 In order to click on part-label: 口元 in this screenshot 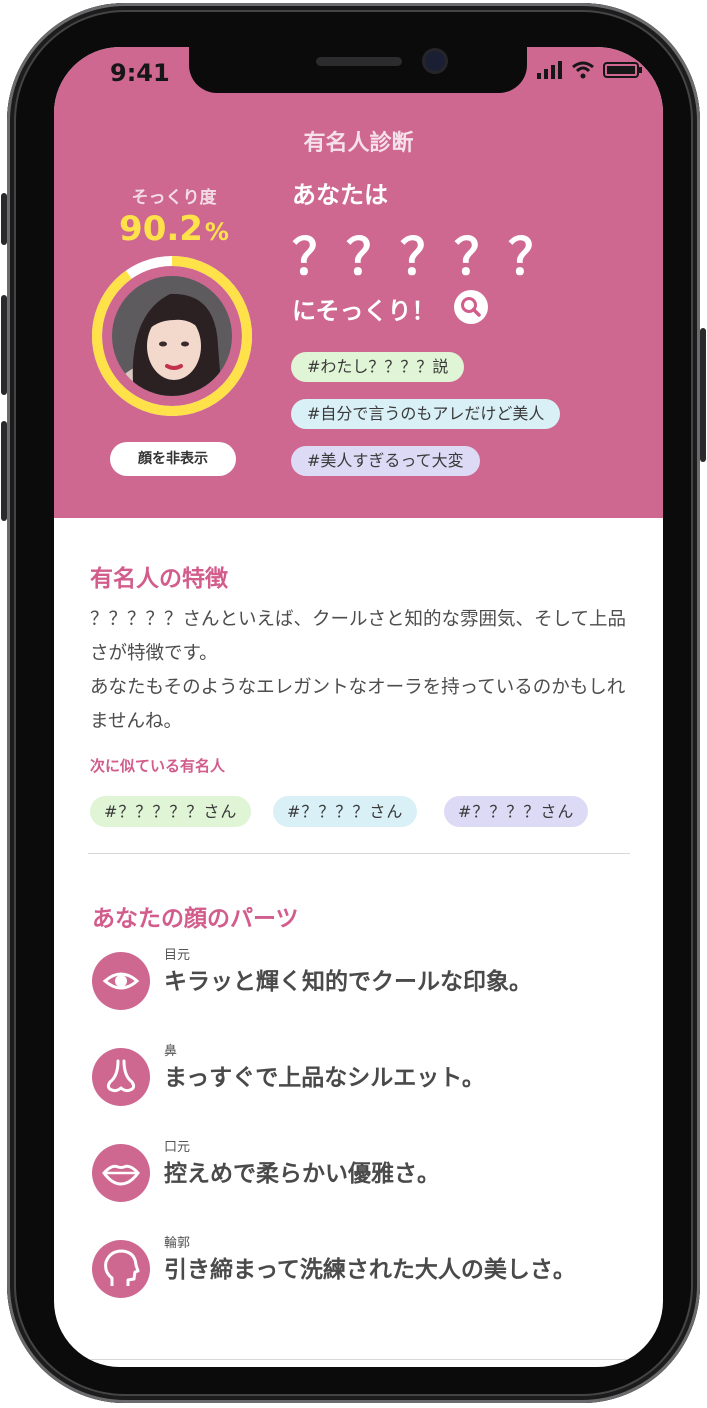, I will do `click(177, 1147)`.